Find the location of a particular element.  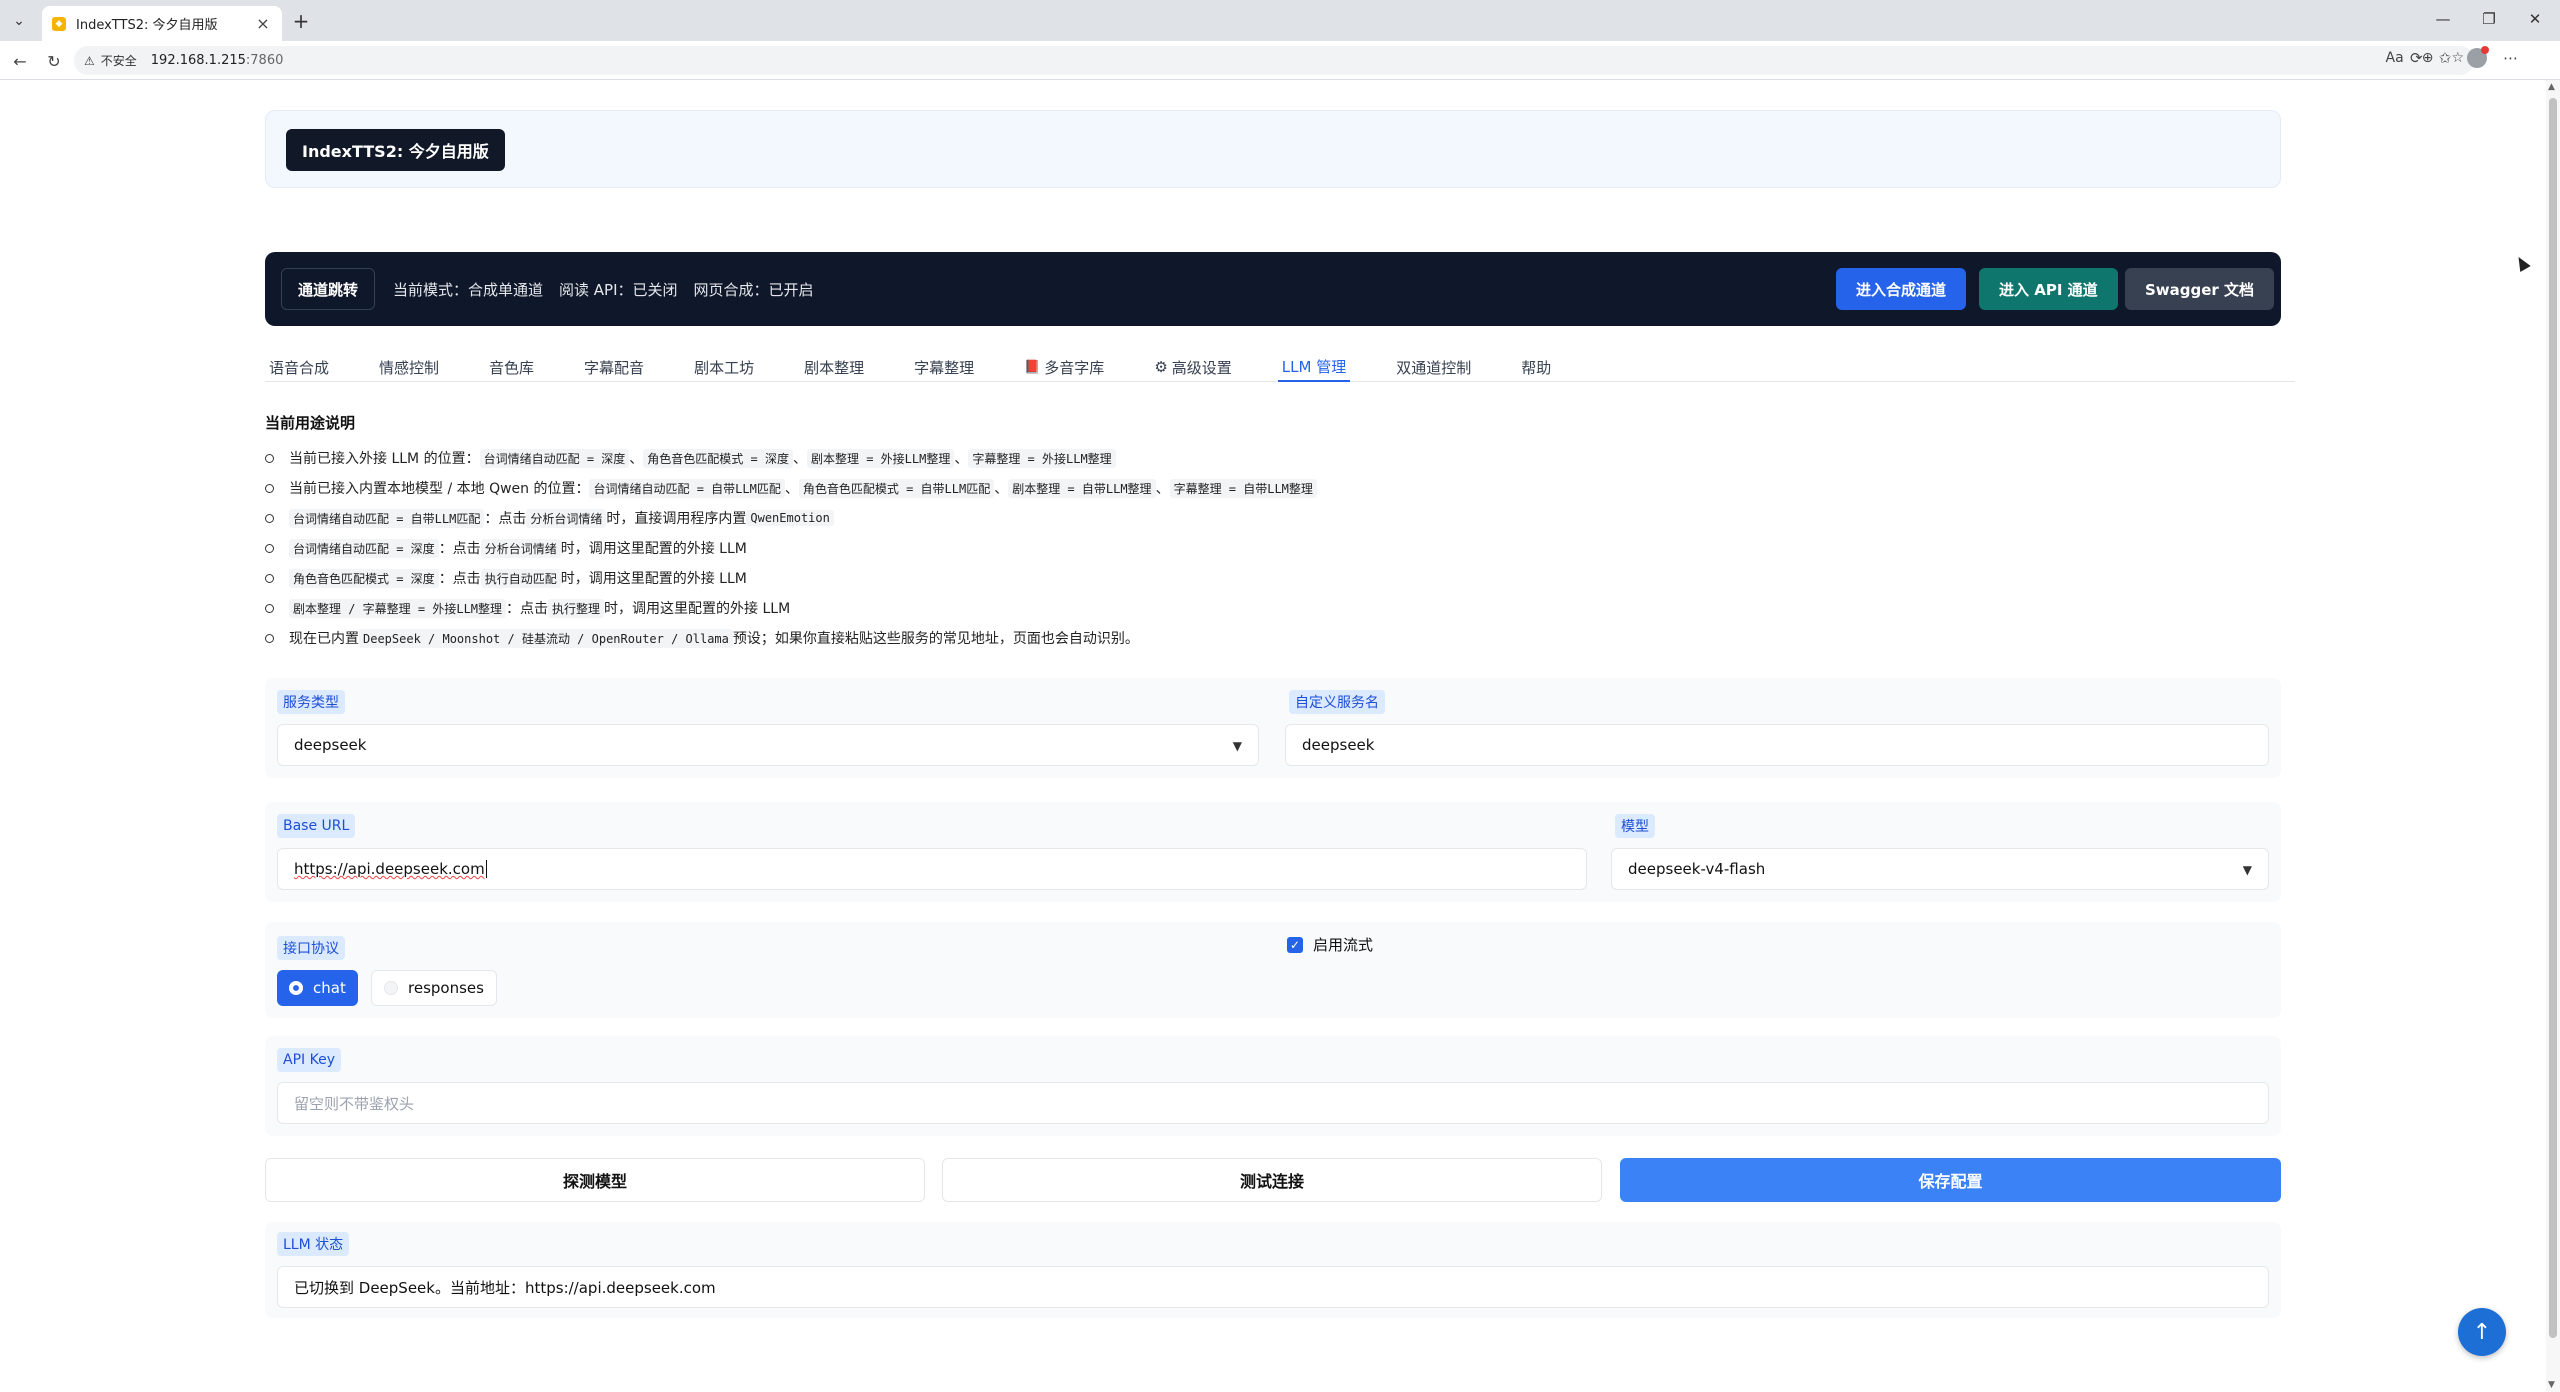

warning-icon: ⚠ is located at coordinates (89, 61).